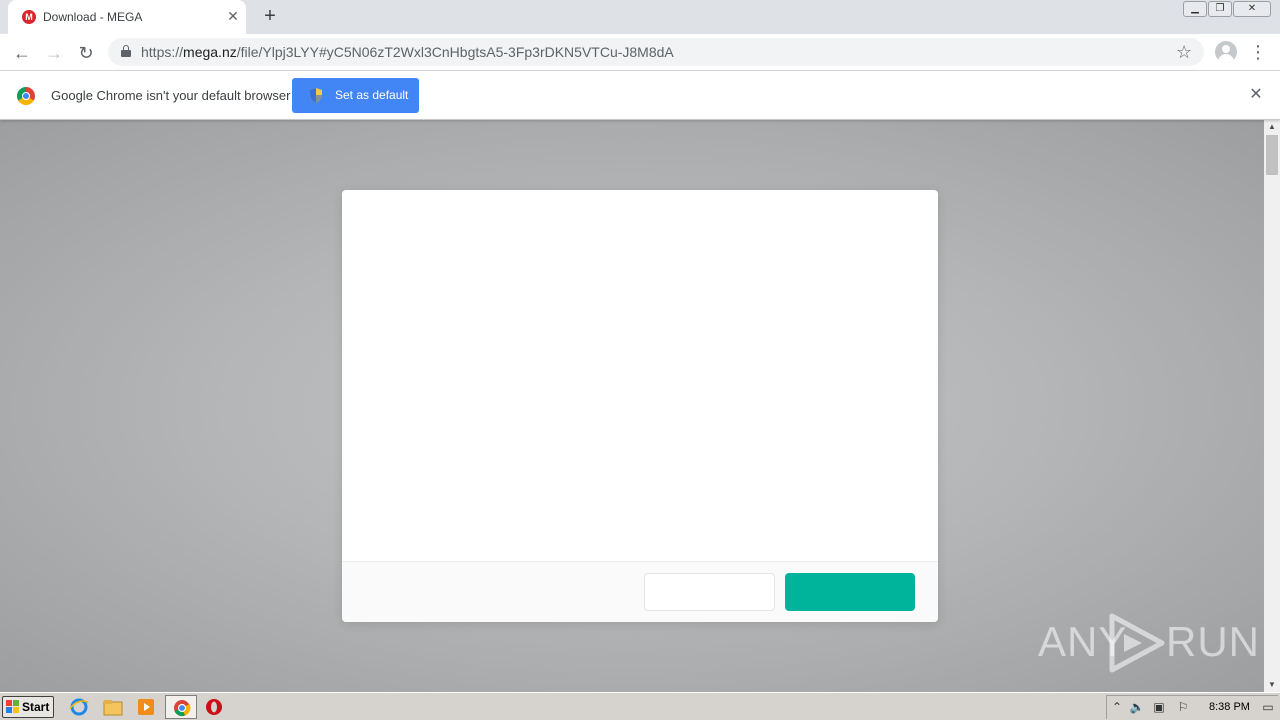 The image size is (1280, 720). Describe the element at coordinates (1272, 406) in the screenshot. I see `vertical-scrollbar: ▲ ▼` at that location.